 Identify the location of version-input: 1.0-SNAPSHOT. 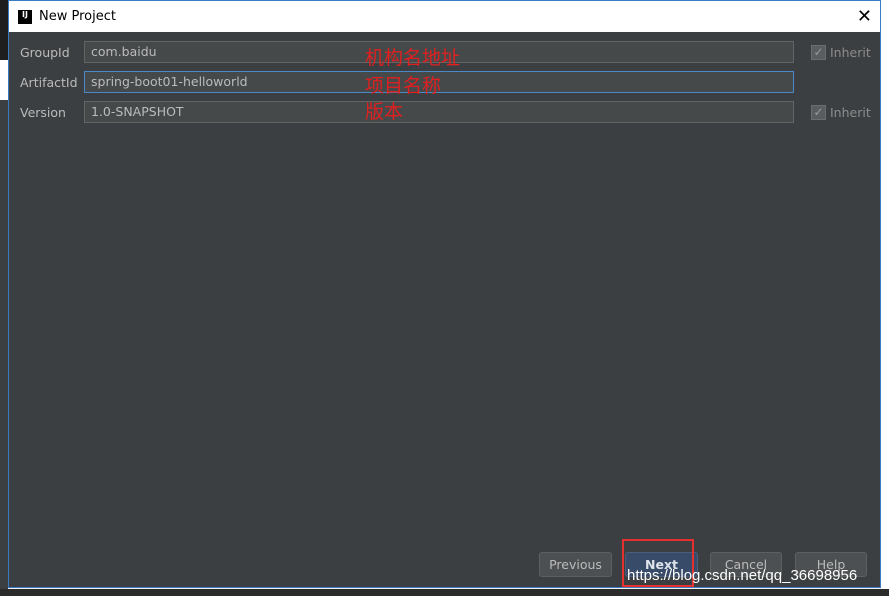
(439, 112).